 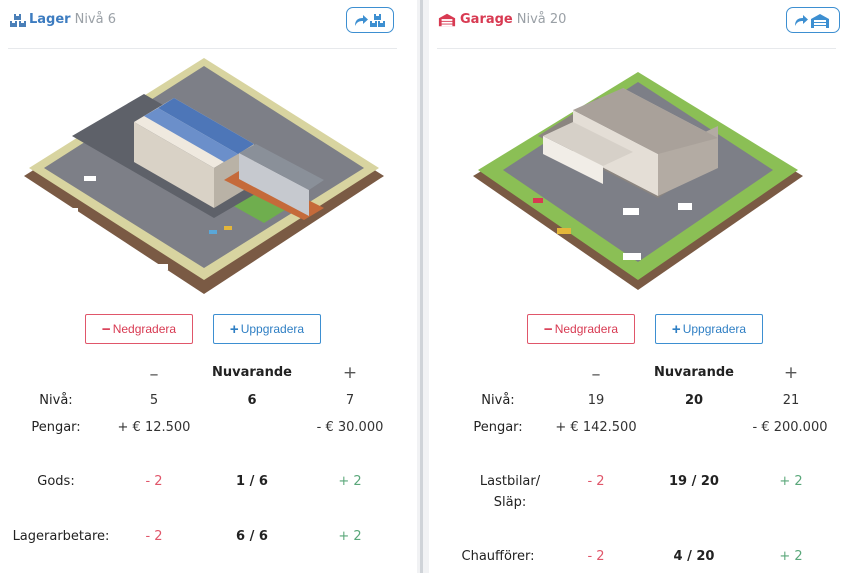 What do you see at coordinates (498, 556) in the screenshot?
I see `row-label: Chaufförer:` at bounding box center [498, 556].